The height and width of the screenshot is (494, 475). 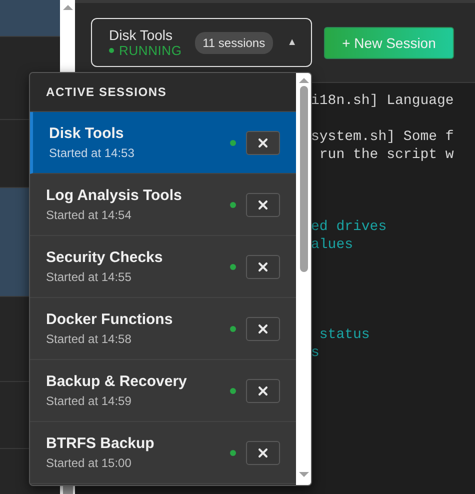 What do you see at coordinates (382, 137) in the screenshot?
I see `terminal-line: system.sh] Some f` at bounding box center [382, 137].